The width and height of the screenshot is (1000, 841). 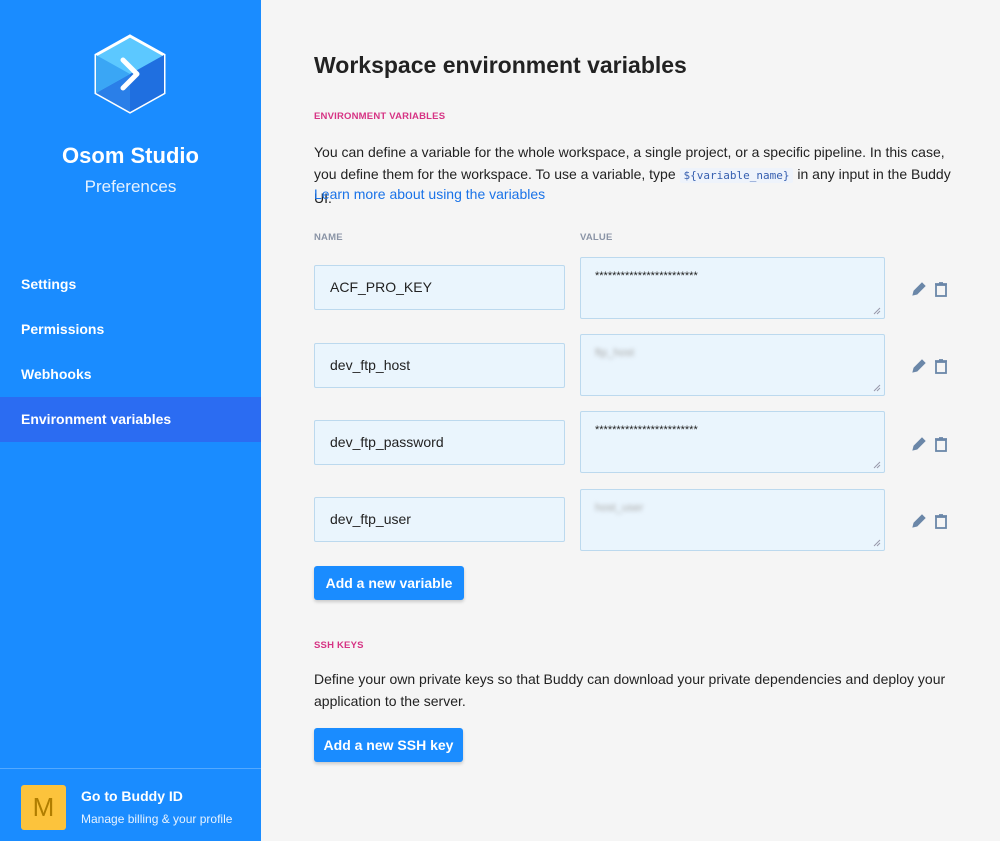 I want to click on sidebar-subtitle: Preferences, so click(x=130, y=186).